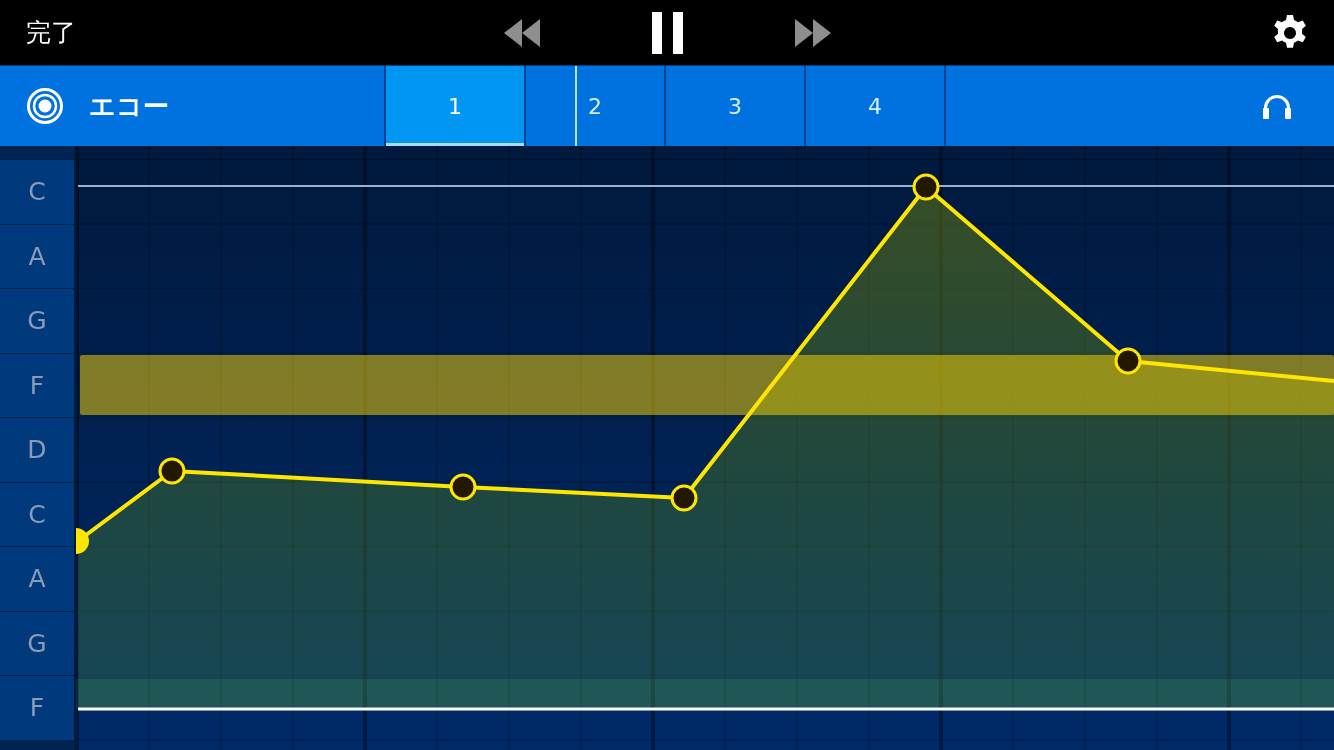  Describe the element at coordinates (37, 450) in the screenshot. I see `pitch-label: D` at that location.